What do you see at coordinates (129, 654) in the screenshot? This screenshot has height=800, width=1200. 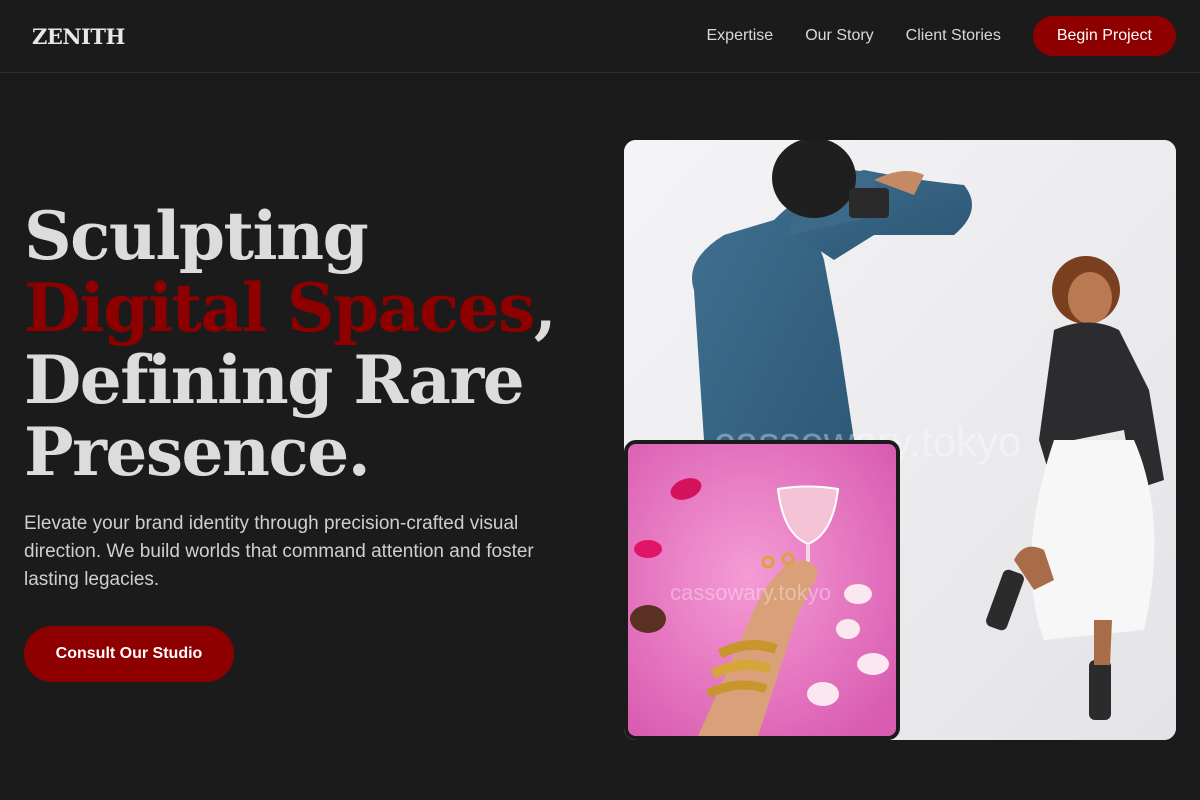 I see `consult-studio-button: Consult Our Studio` at bounding box center [129, 654].